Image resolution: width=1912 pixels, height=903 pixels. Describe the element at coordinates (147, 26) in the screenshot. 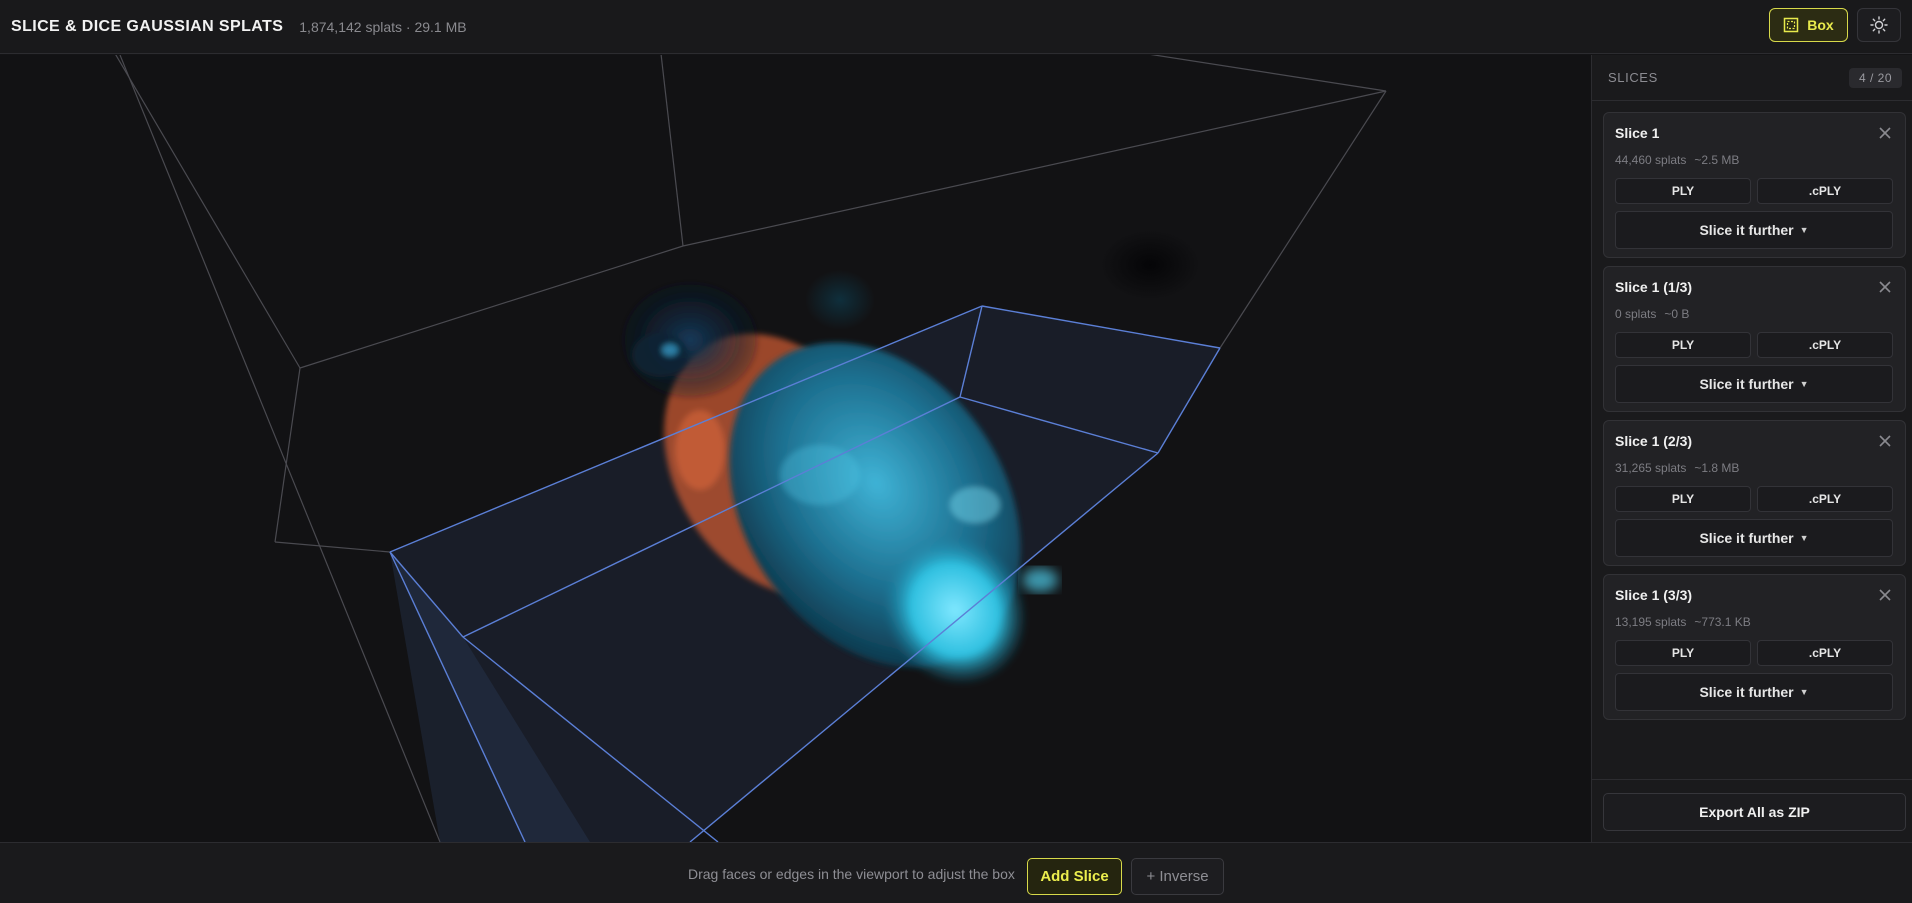

I see `app-title: SLICE & DICE GAUSSIAN SPLATS` at that location.